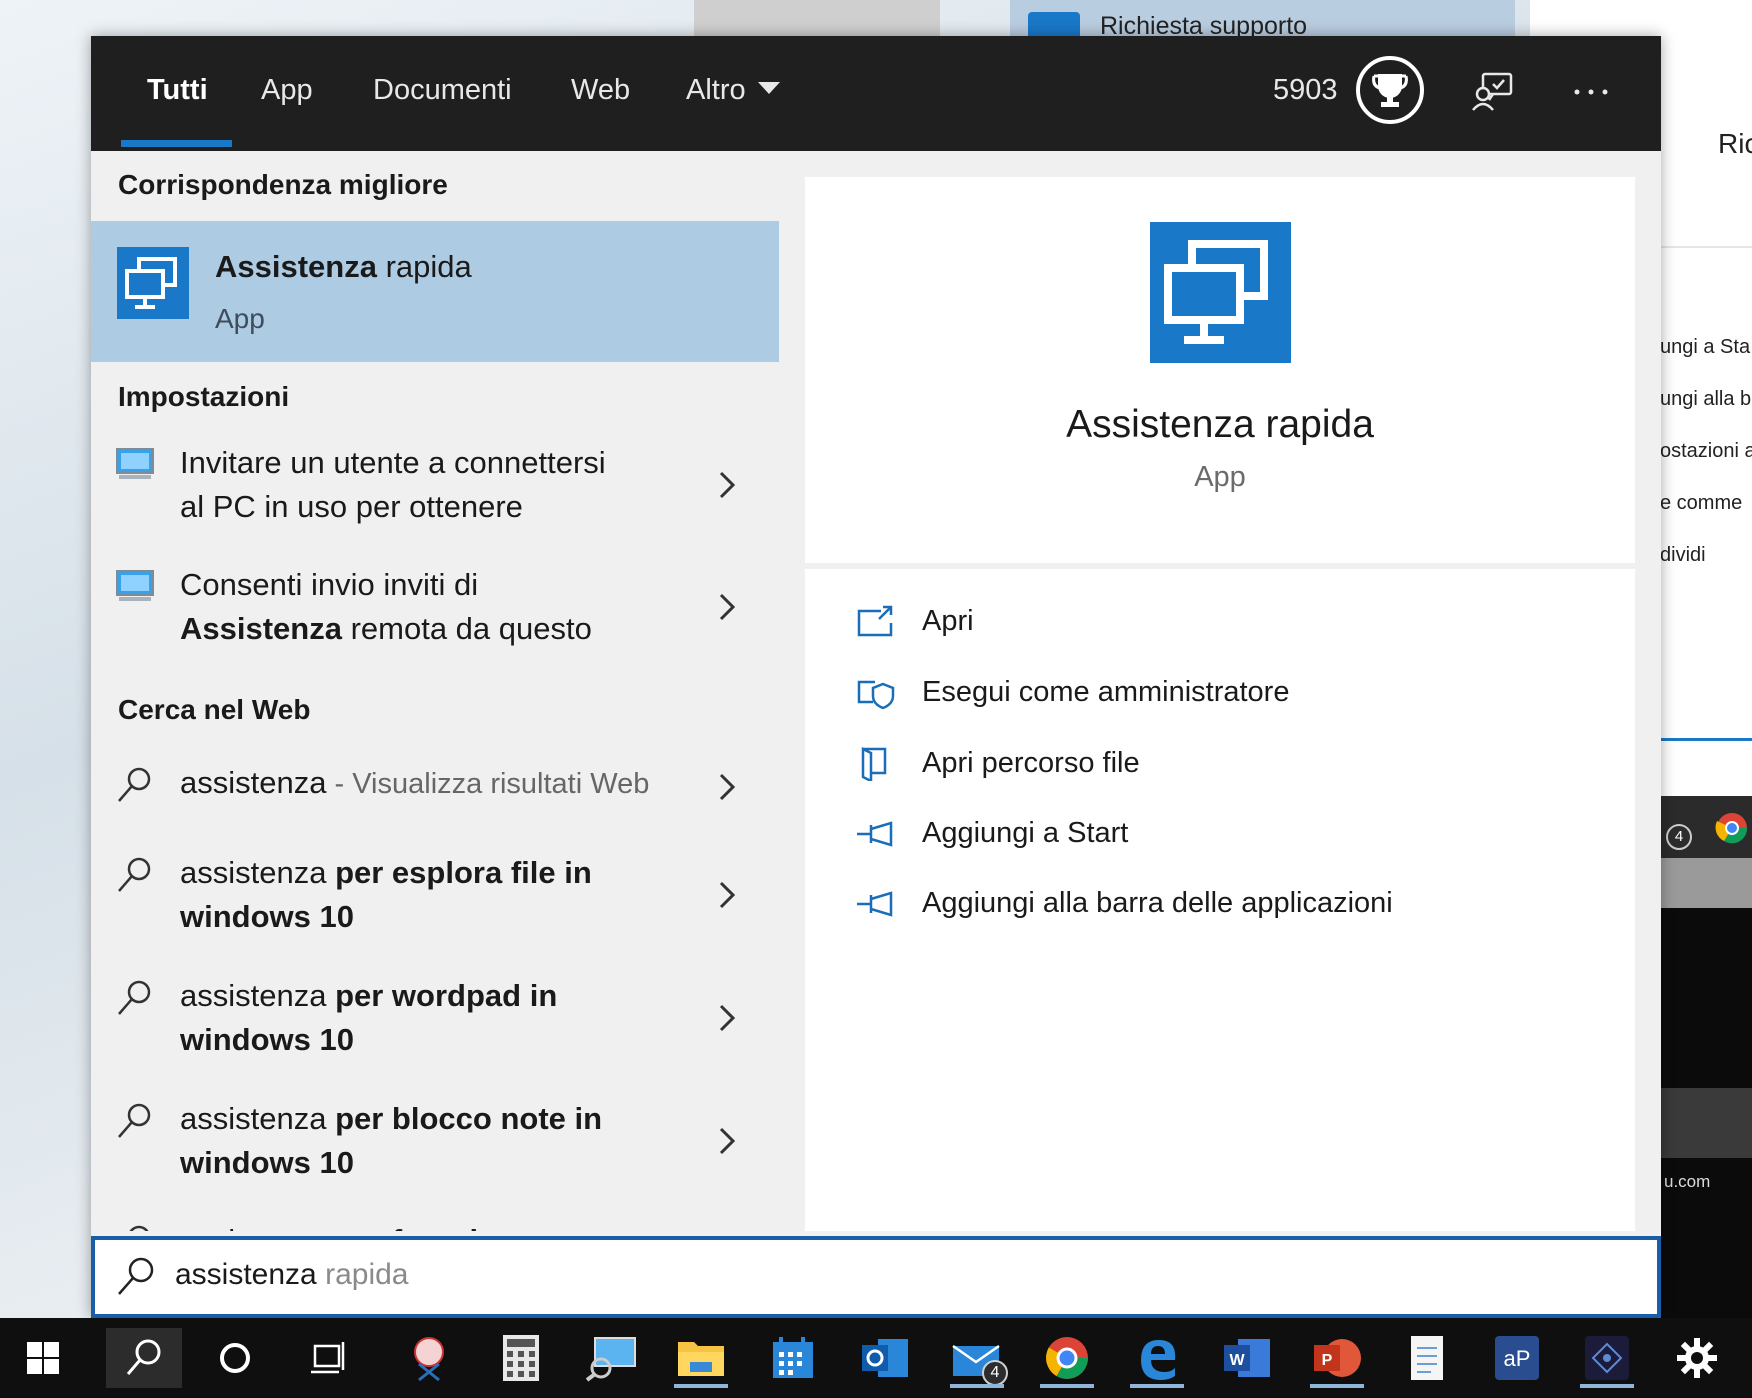  I want to click on background-menu-item: ungi a Sta, so click(1705, 347).